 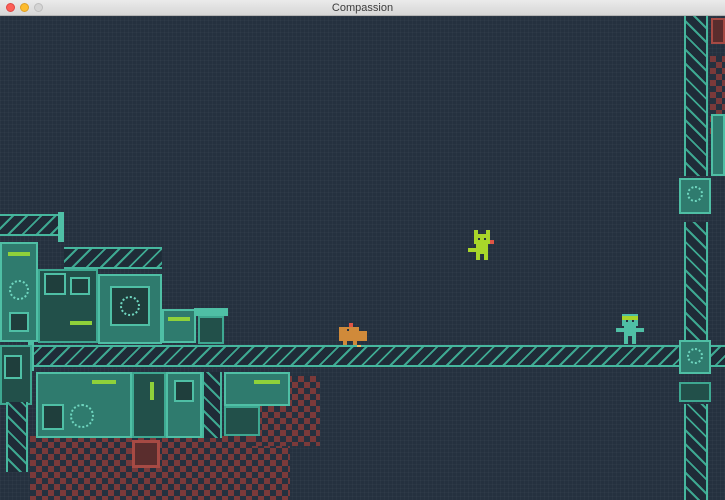 I want to click on window-title: Compassion, so click(x=362, y=8).